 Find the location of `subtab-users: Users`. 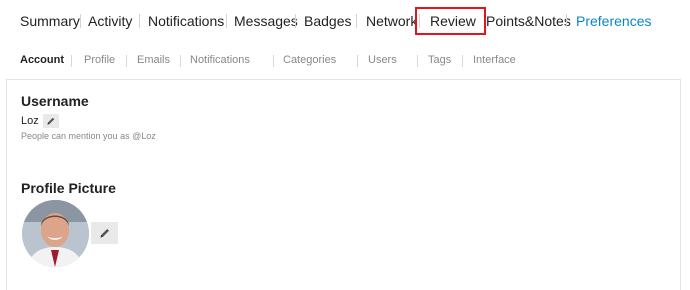

subtab-users: Users is located at coordinates (382, 60).